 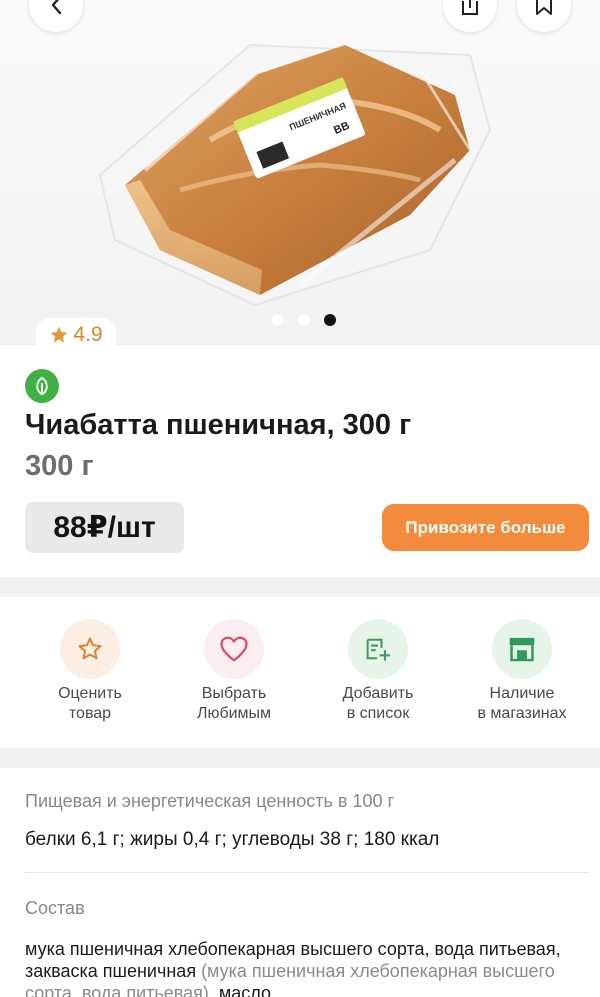 What do you see at coordinates (56, 7) in the screenshot?
I see `chevron-left-icon` at bounding box center [56, 7].